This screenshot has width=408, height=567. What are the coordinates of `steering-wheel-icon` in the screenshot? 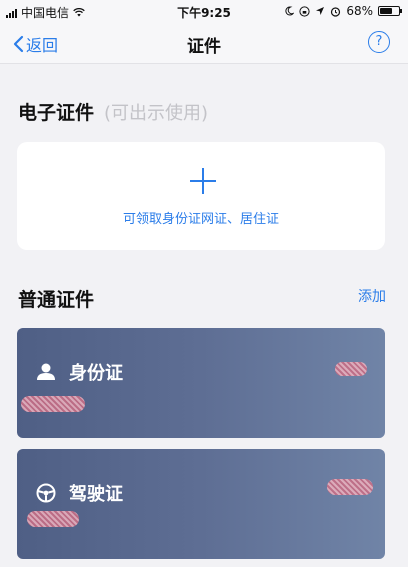 It's located at (46, 493).